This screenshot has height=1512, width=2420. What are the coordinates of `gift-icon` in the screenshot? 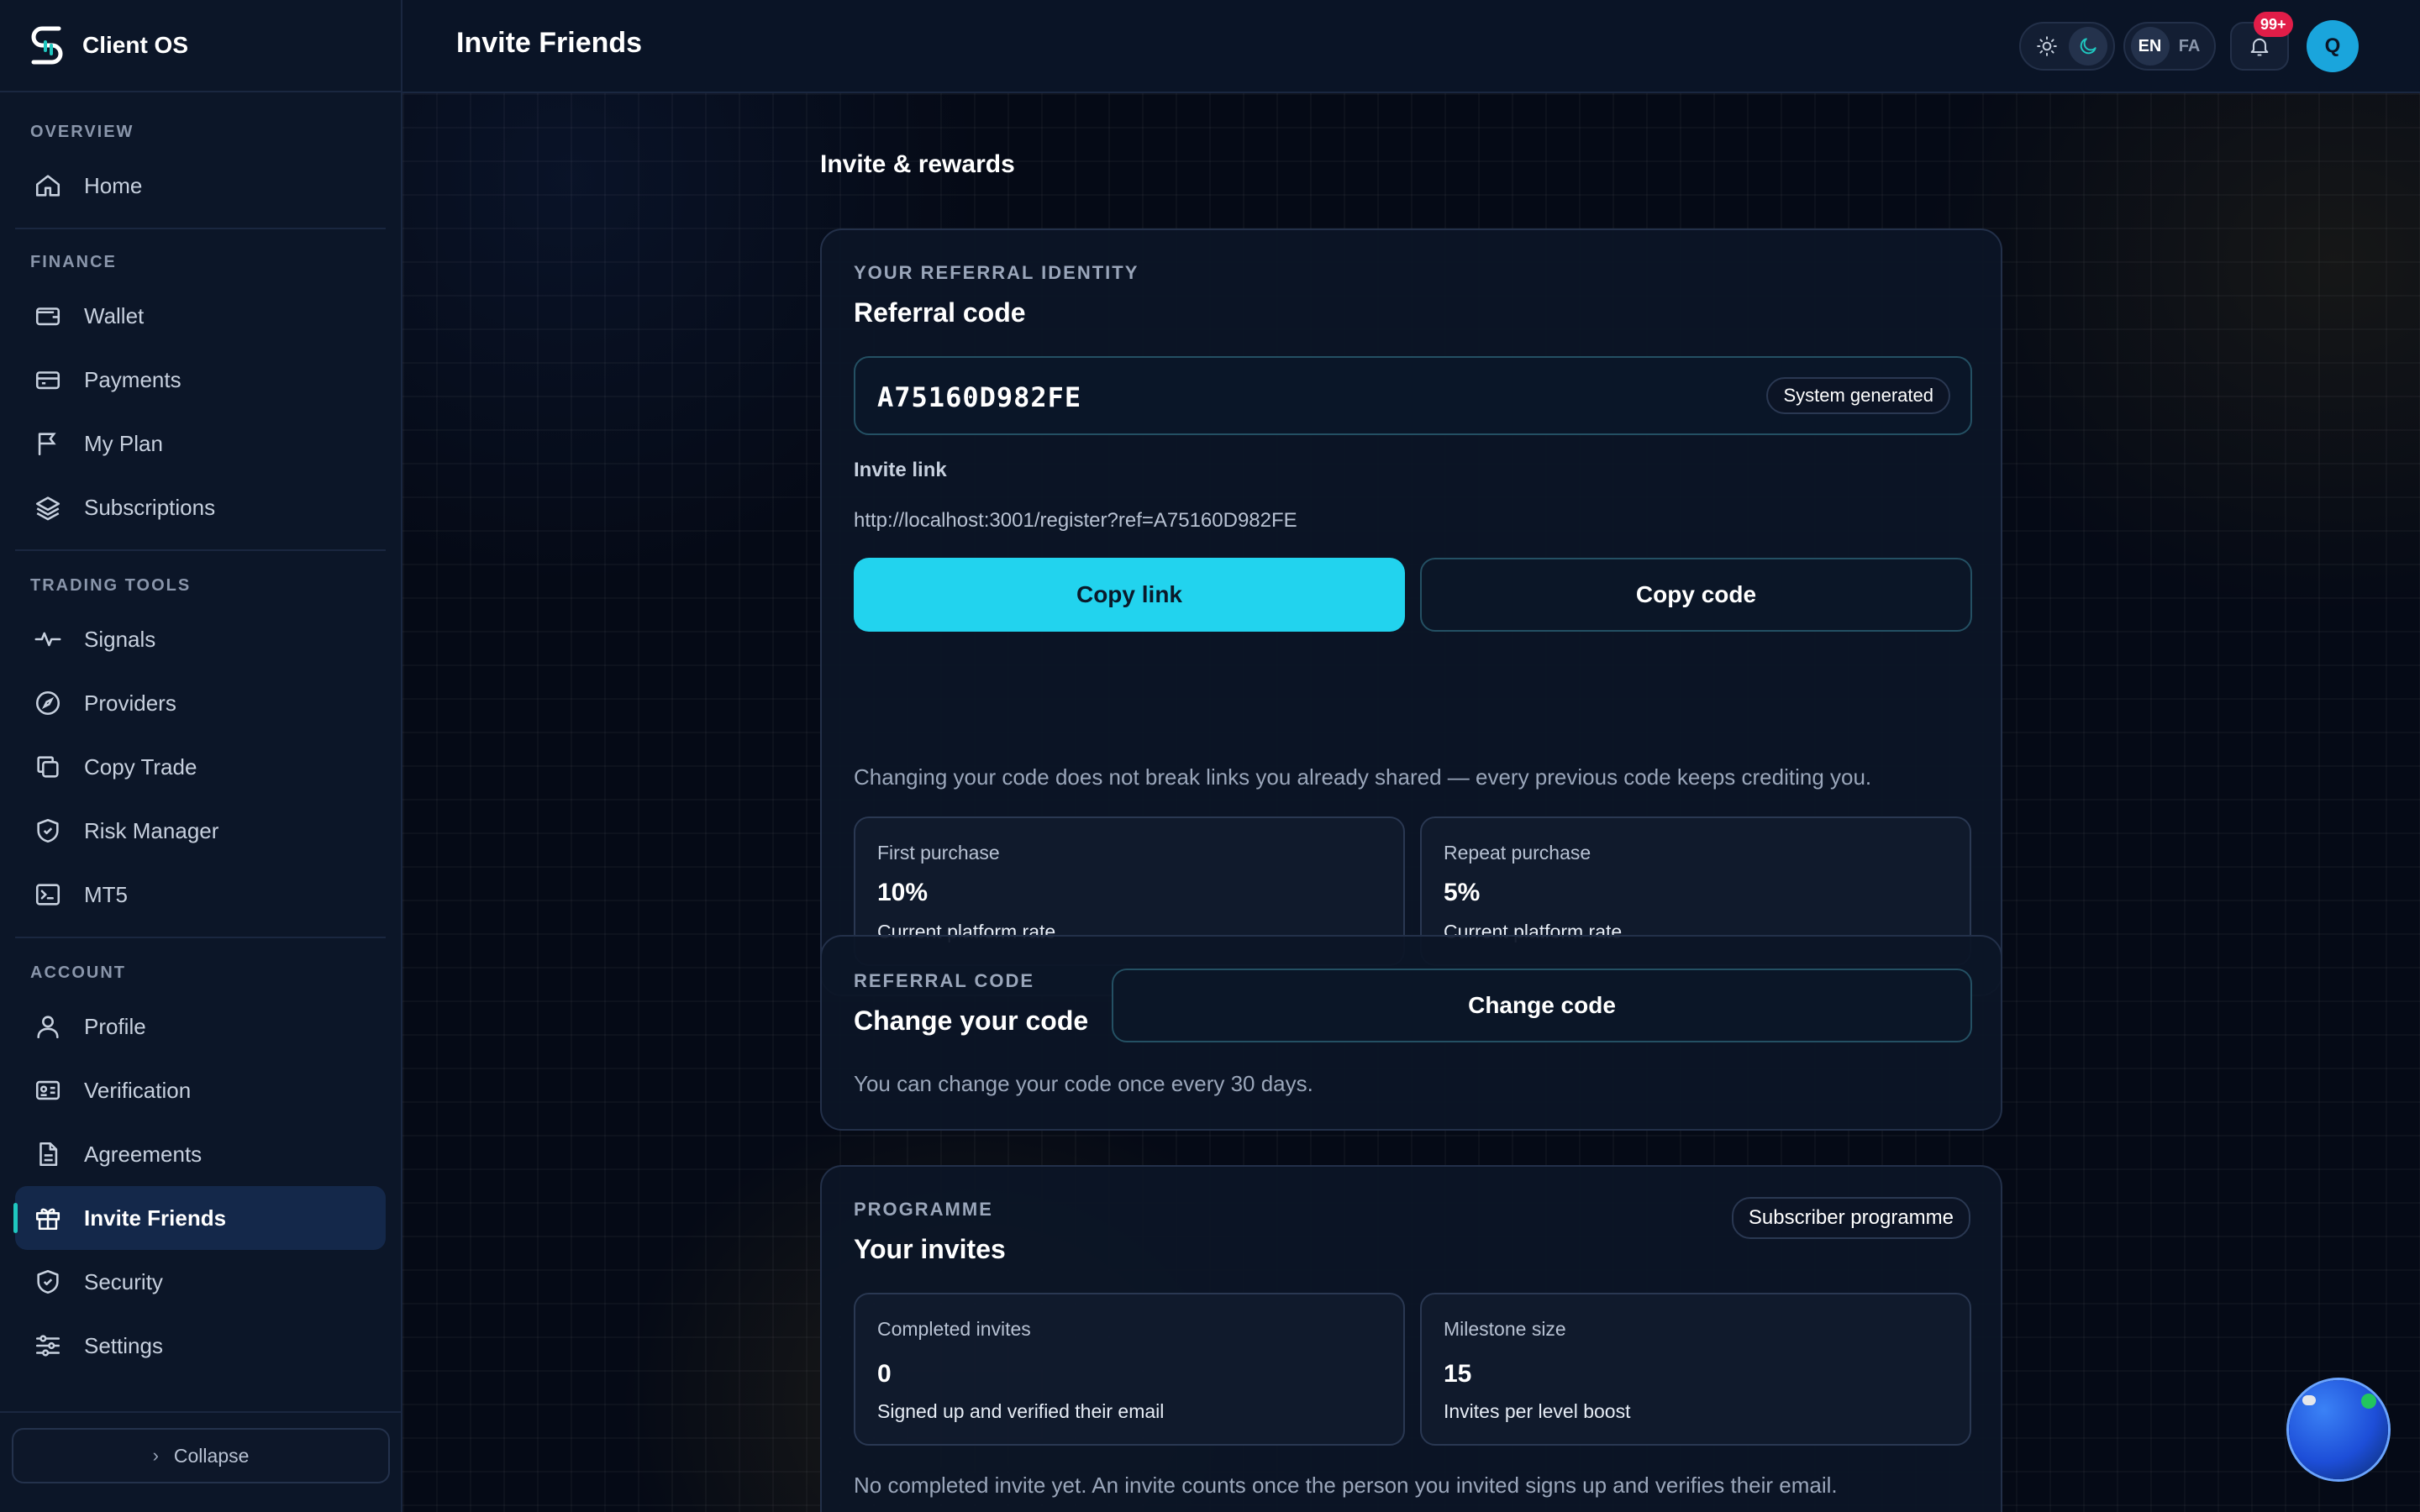 It's located at (48, 1218).